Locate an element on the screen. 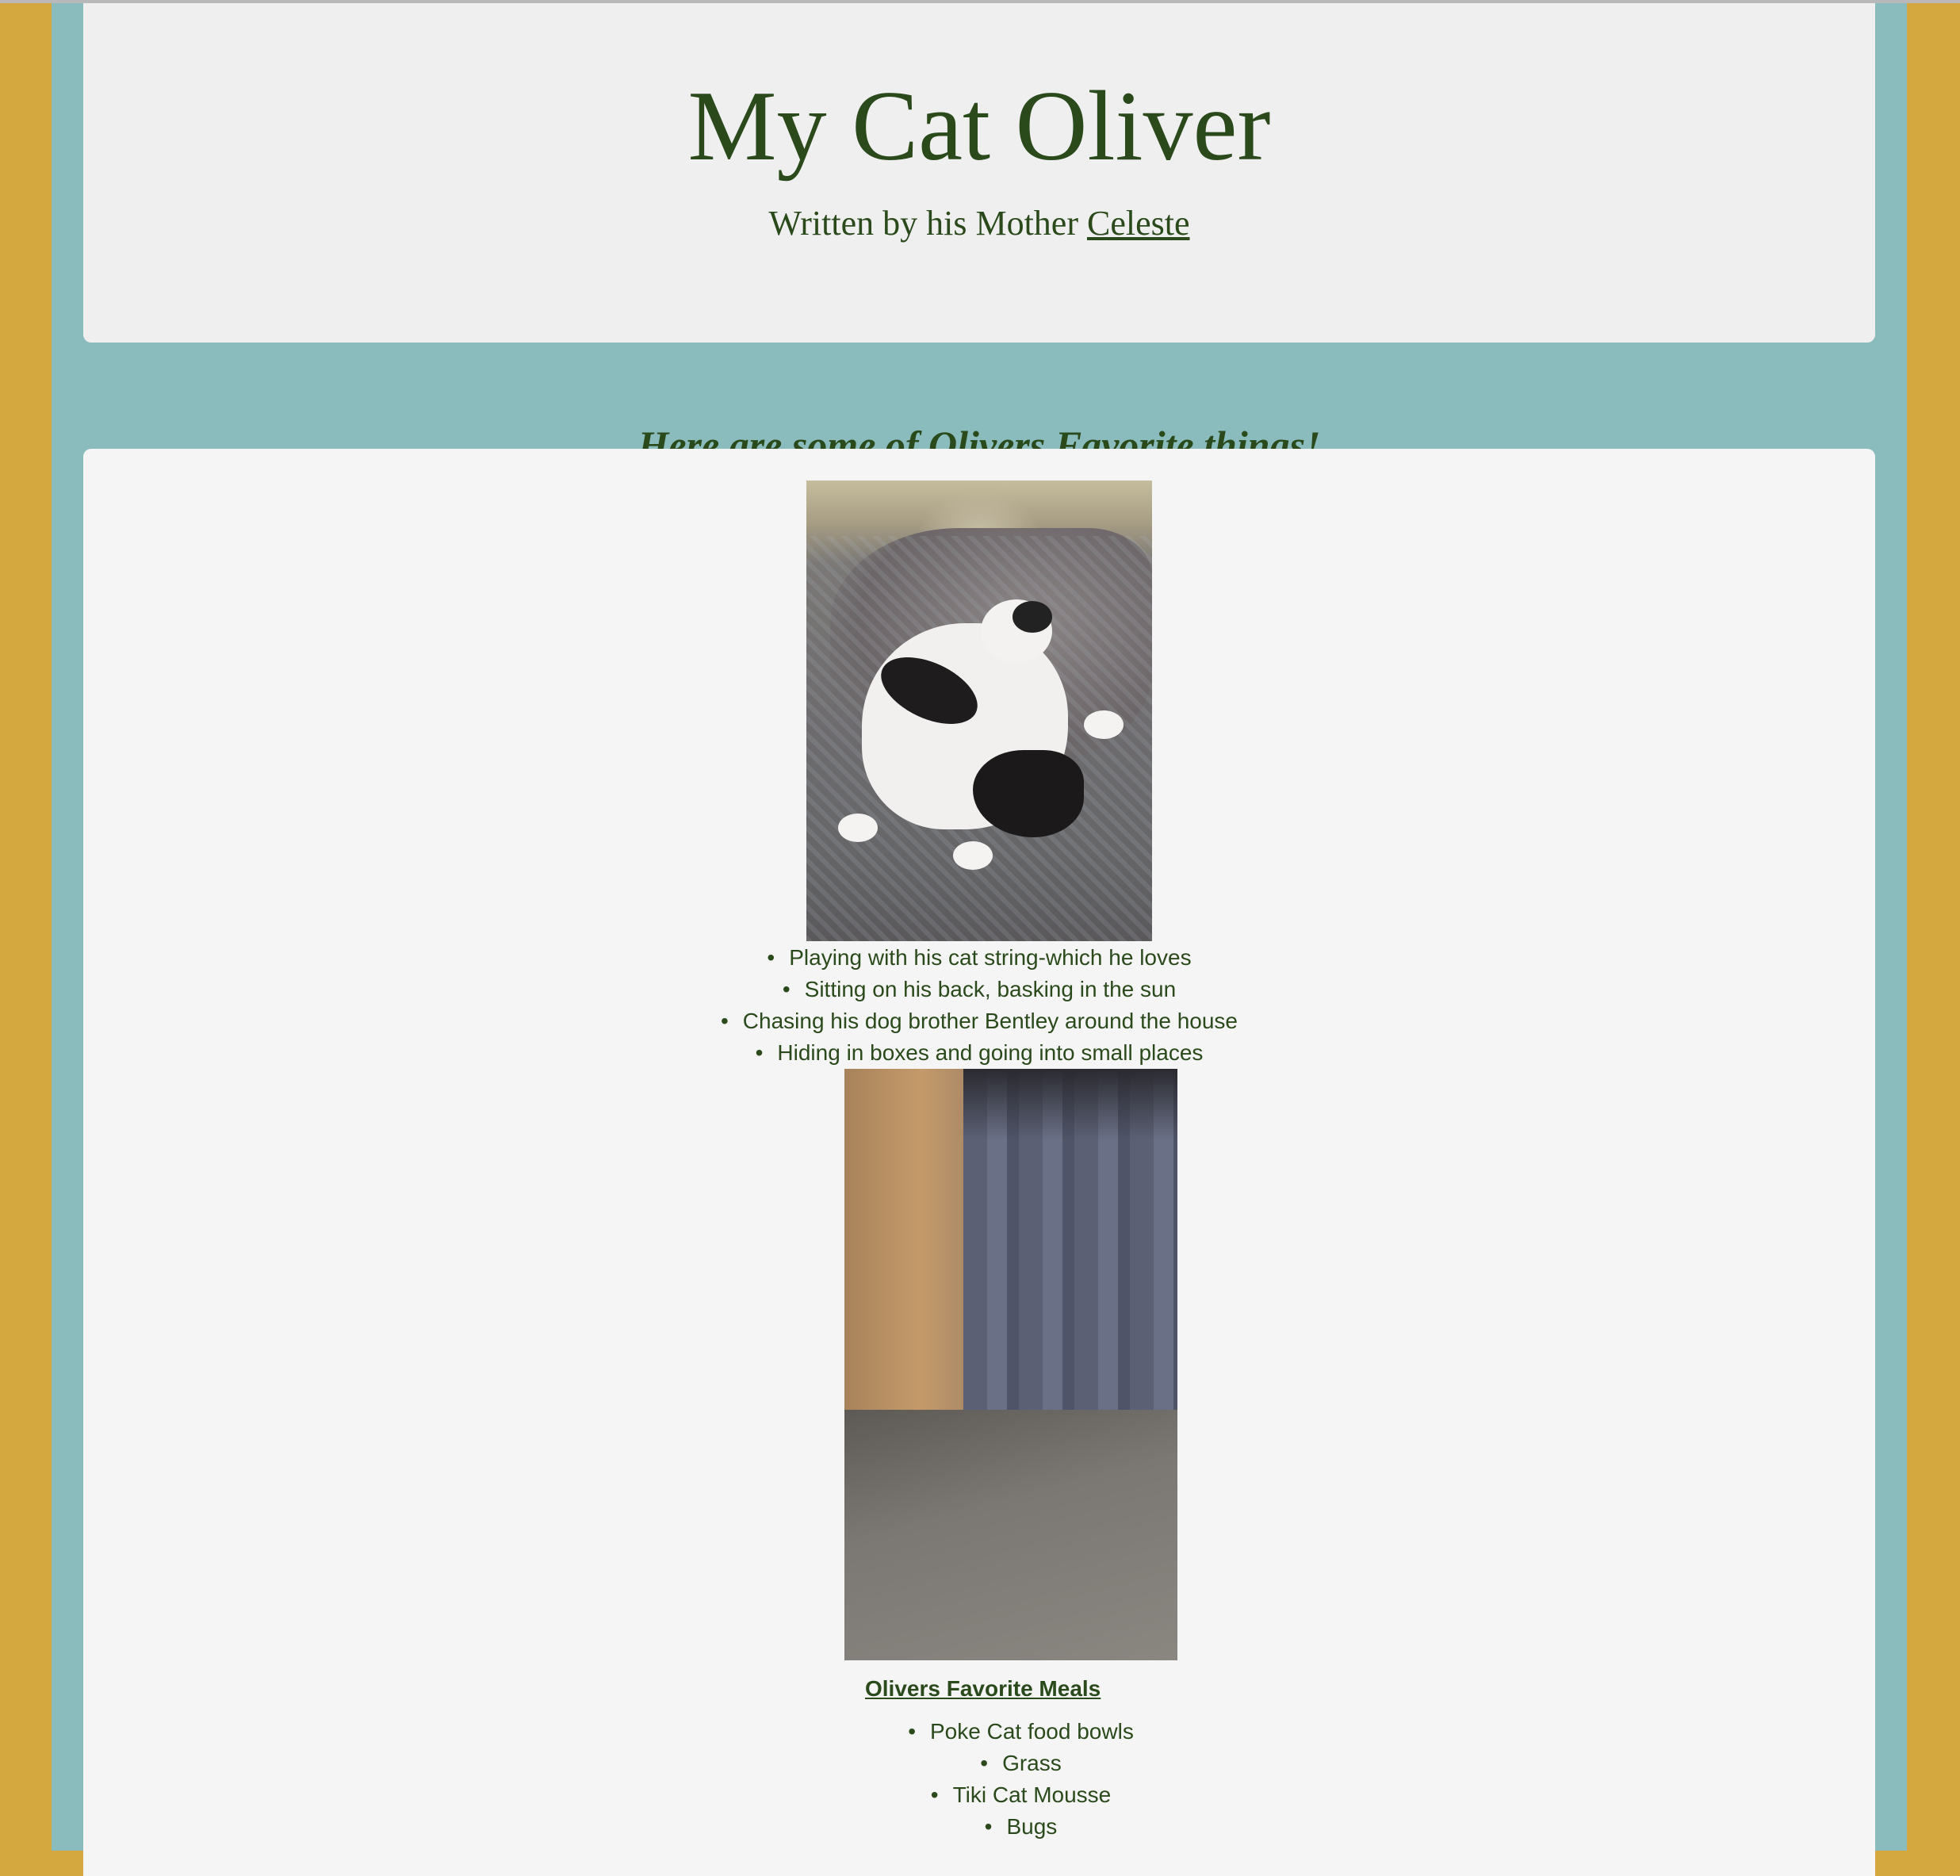 Image resolution: width=1960 pixels, height=1876 pixels. page-title: My Cat Oliver is located at coordinates (979, 127).